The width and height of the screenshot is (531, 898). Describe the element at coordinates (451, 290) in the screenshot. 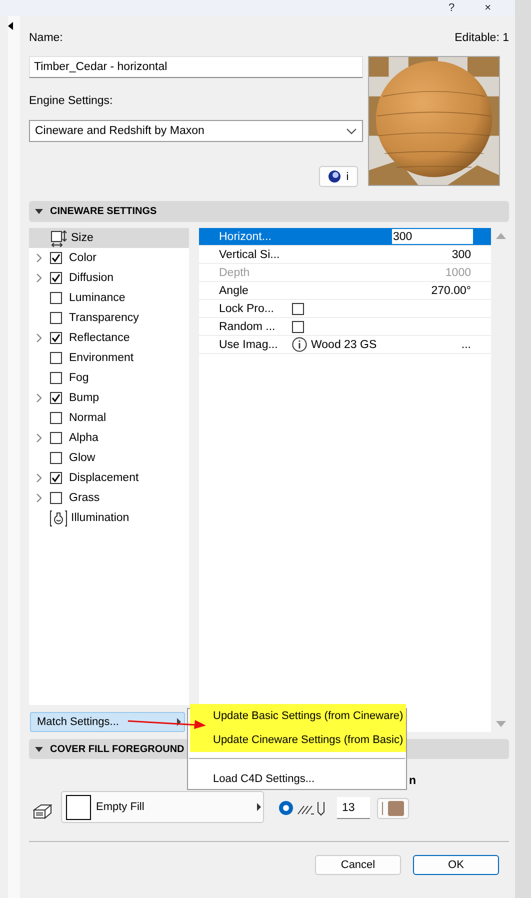

I see `property-value: 270.00°` at that location.